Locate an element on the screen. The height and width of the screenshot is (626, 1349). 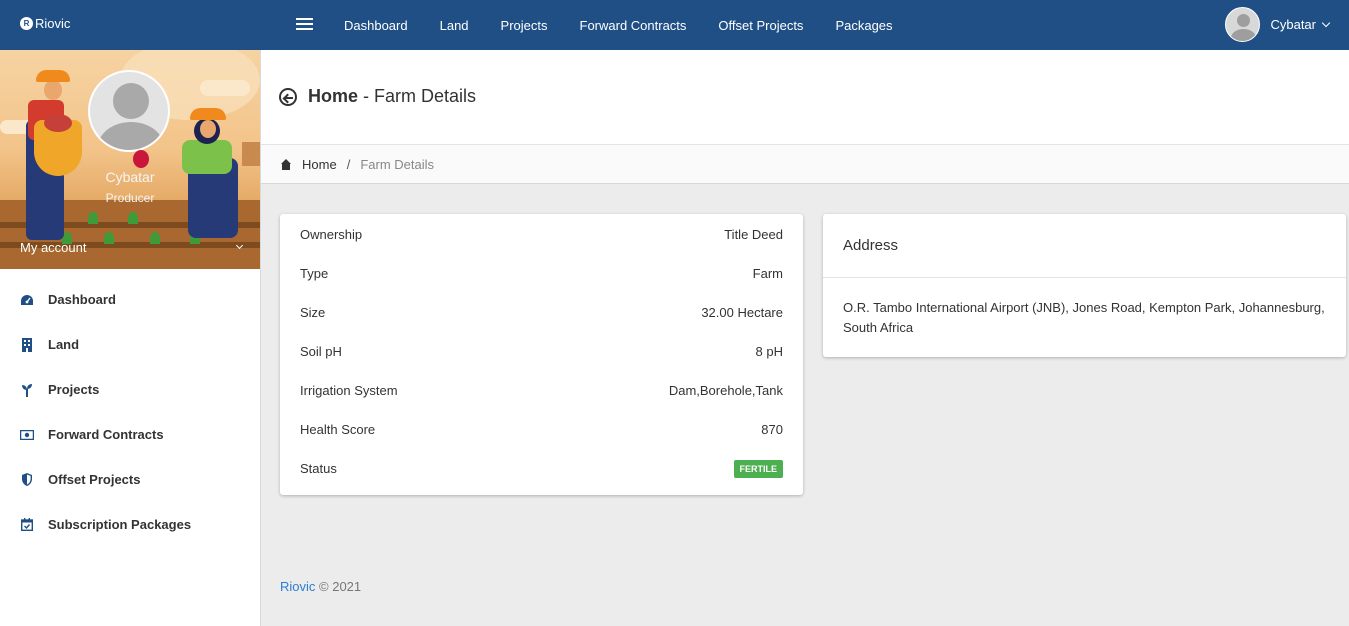
breadcrumb-current: Farm Details is located at coordinates (397, 164).